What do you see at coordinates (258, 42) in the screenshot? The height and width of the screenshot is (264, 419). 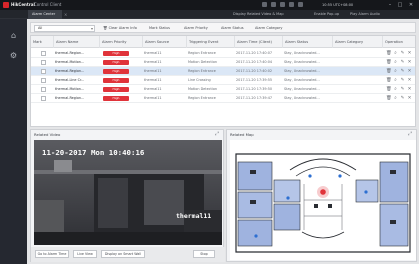 I see `column-alarm-time: Alarm Time (Client)` at bounding box center [258, 42].